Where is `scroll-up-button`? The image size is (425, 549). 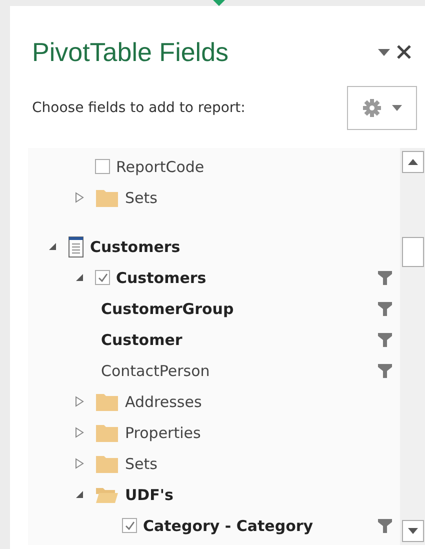
scroll-up-button is located at coordinates (413, 162).